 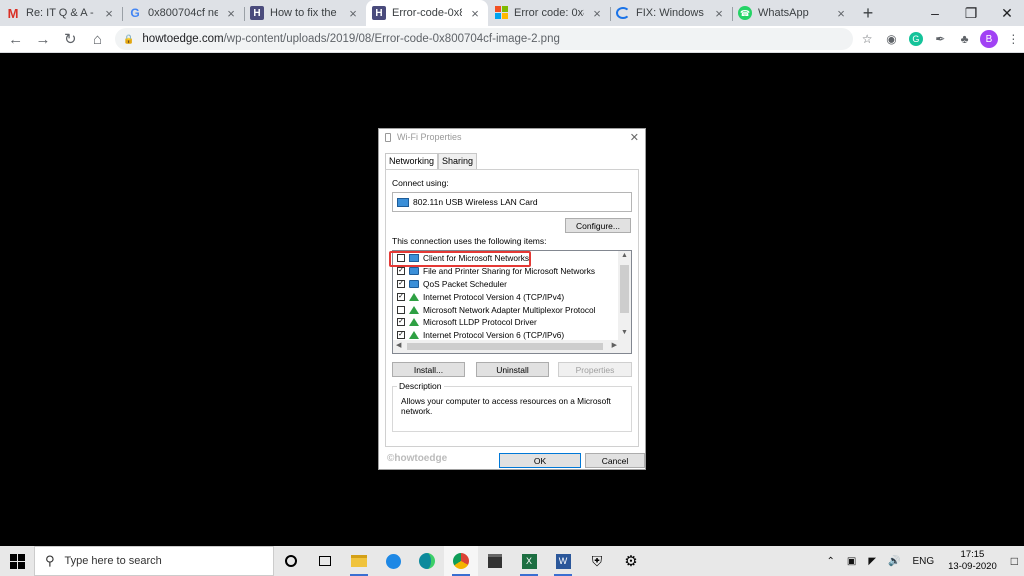 What do you see at coordinates (540, 460) in the screenshot?
I see `ok-button: OK` at bounding box center [540, 460].